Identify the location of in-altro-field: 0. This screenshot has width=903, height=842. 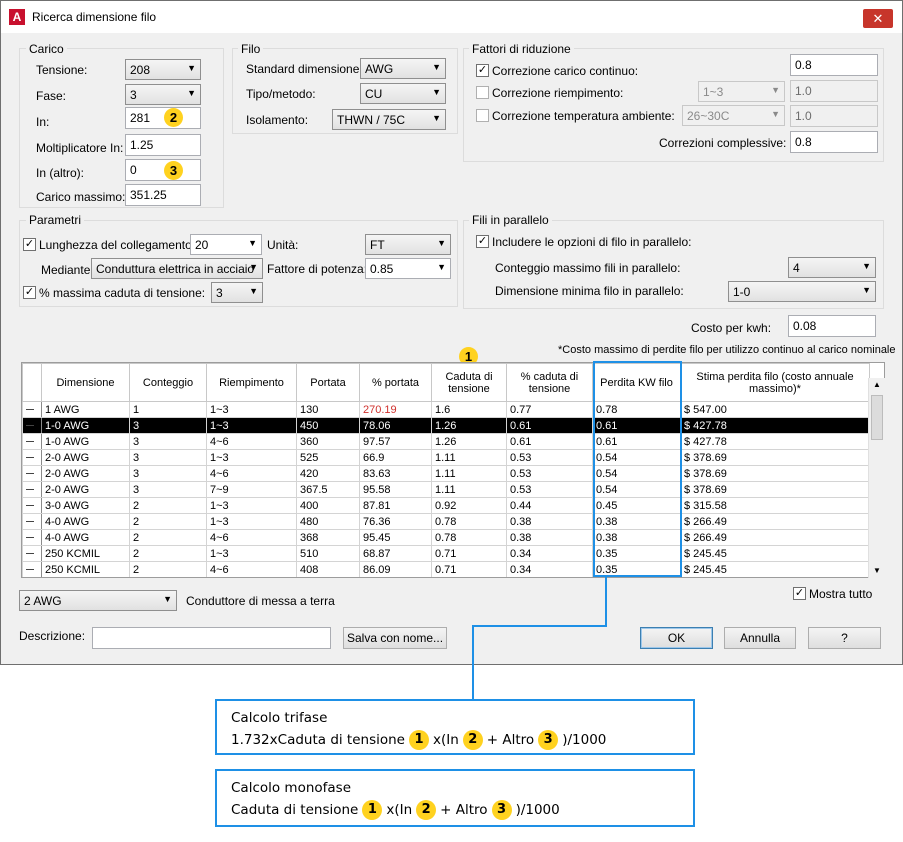
(163, 170).